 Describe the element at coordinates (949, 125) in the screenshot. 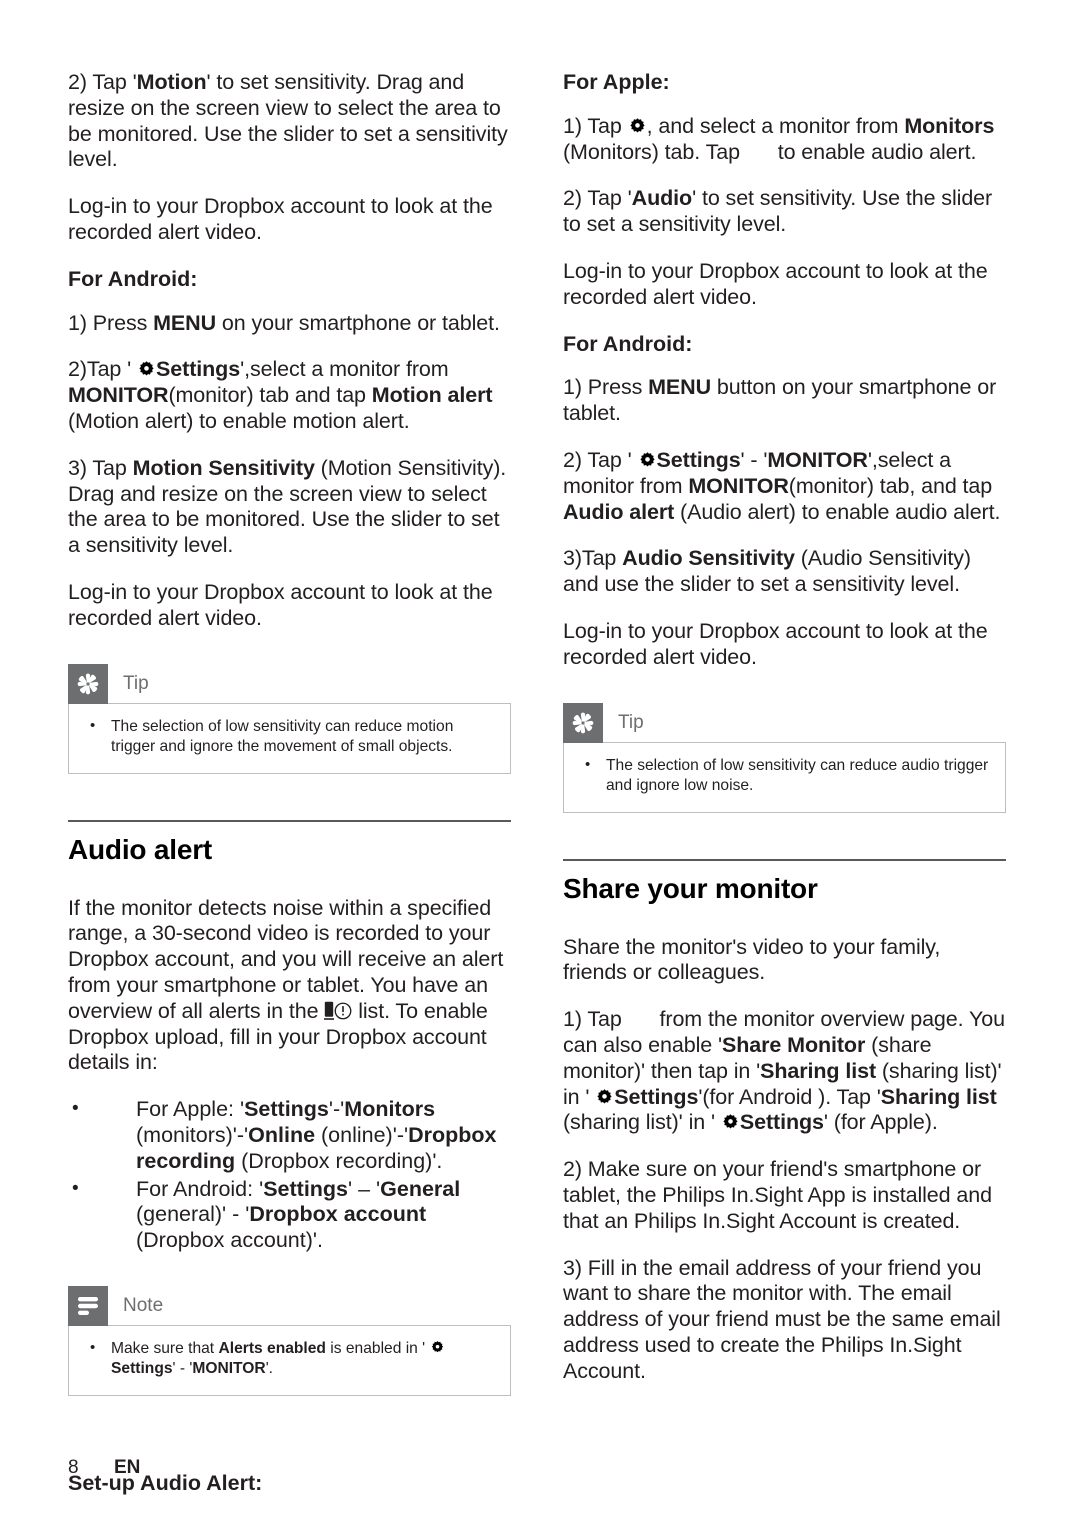

I see `text-run-bold: Monitors` at that location.